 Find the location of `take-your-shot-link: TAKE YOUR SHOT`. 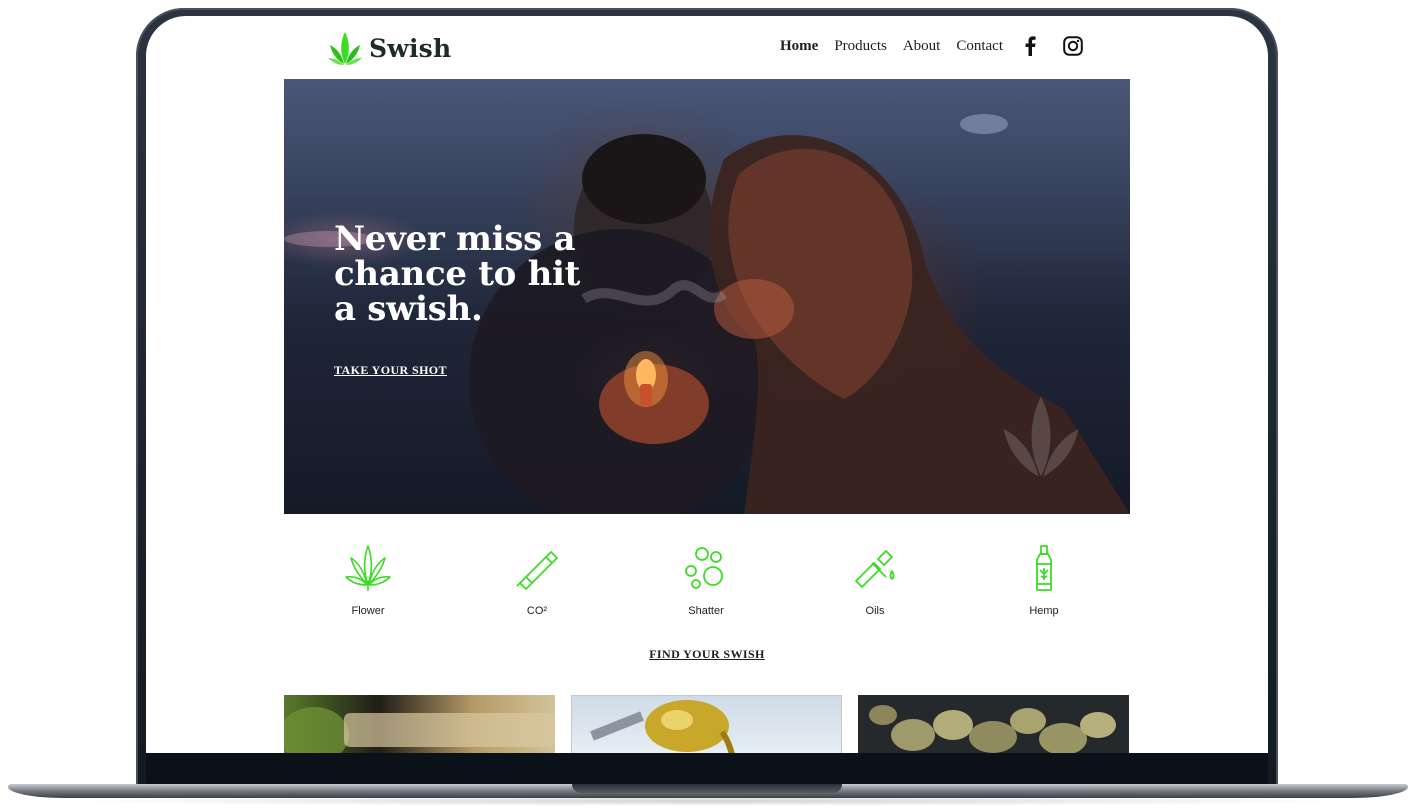

take-your-shot-link: TAKE YOUR SHOT is located at coordinates (390, 370).